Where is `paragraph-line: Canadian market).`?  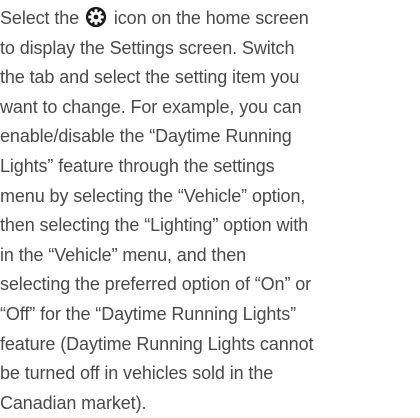 paragraph-line: Canadian market). is located at coordinates (73, 402).